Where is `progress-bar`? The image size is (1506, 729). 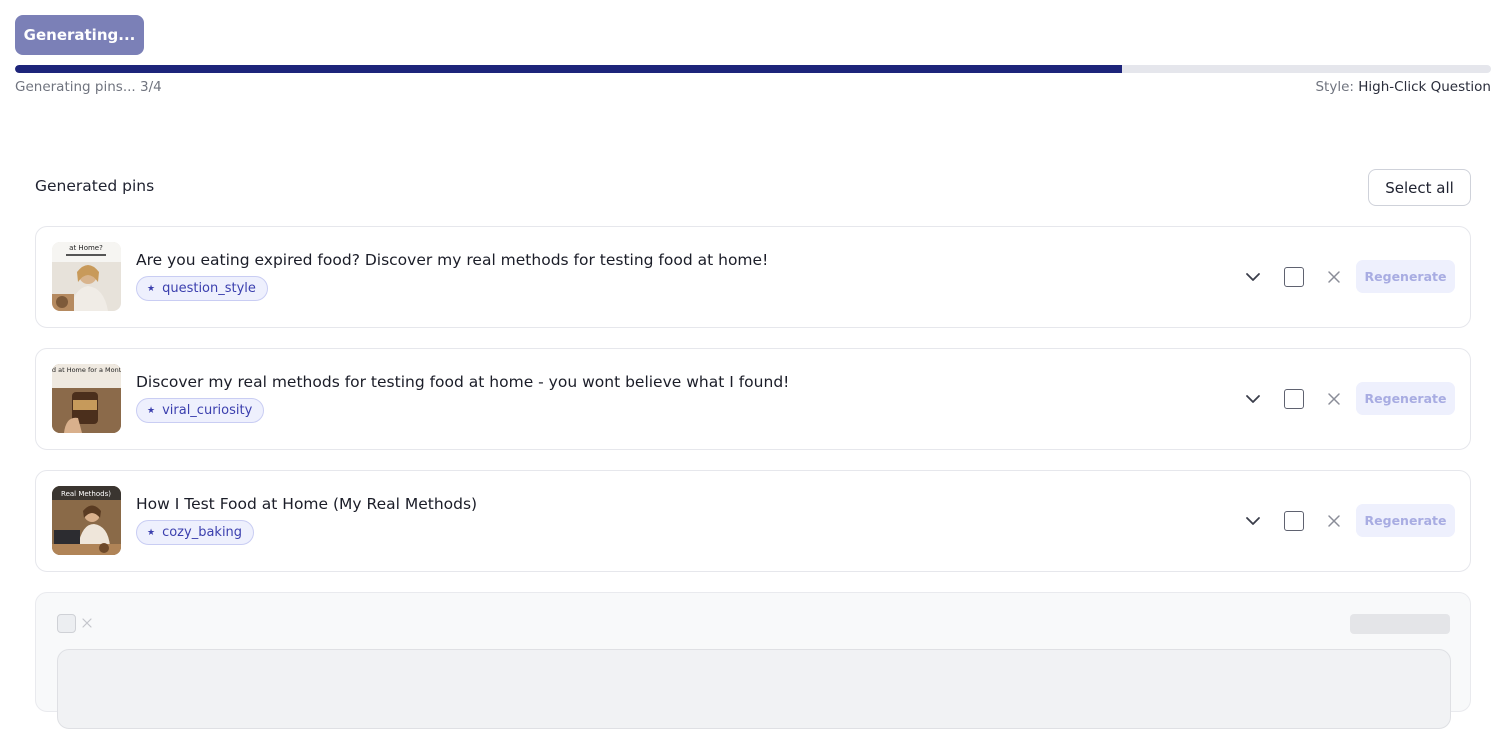
progress-bar is located at coordinates (753, 69).